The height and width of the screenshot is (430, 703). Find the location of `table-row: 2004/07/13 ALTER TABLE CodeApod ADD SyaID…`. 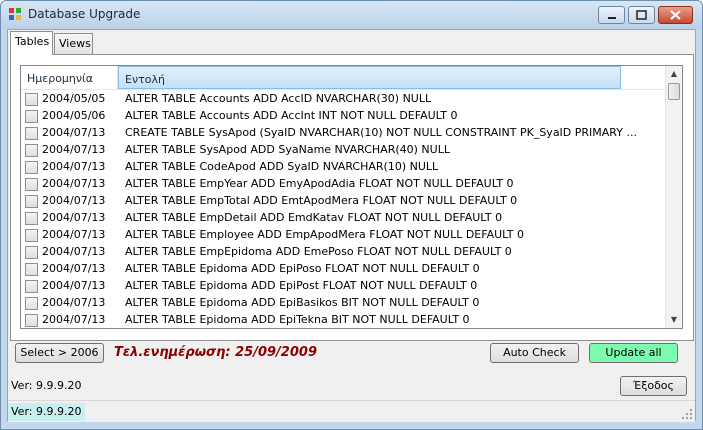

table-row: 2004/07/13 ALTER TABLE CodeApod ADD SyaID… is located at coordinates (343, 166).